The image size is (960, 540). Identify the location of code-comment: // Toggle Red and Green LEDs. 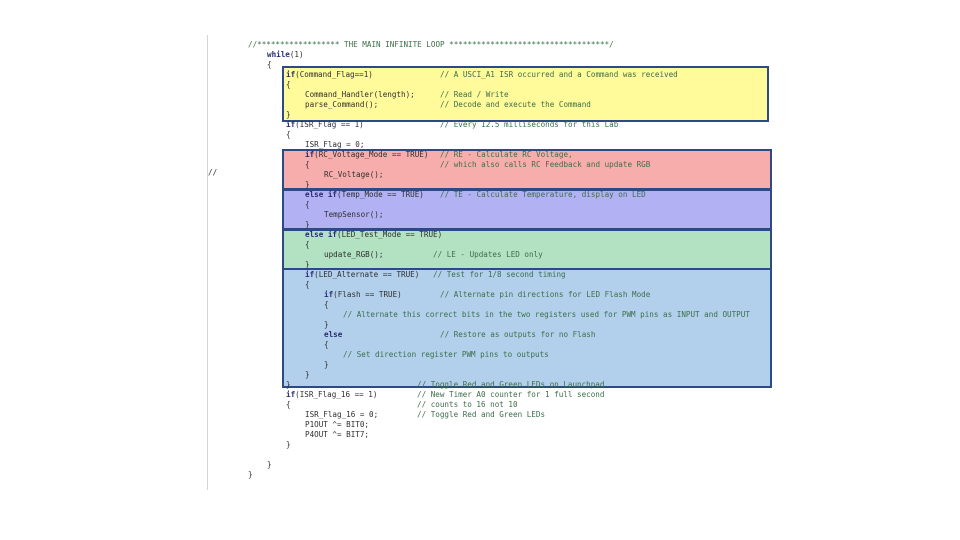
(481, 414).